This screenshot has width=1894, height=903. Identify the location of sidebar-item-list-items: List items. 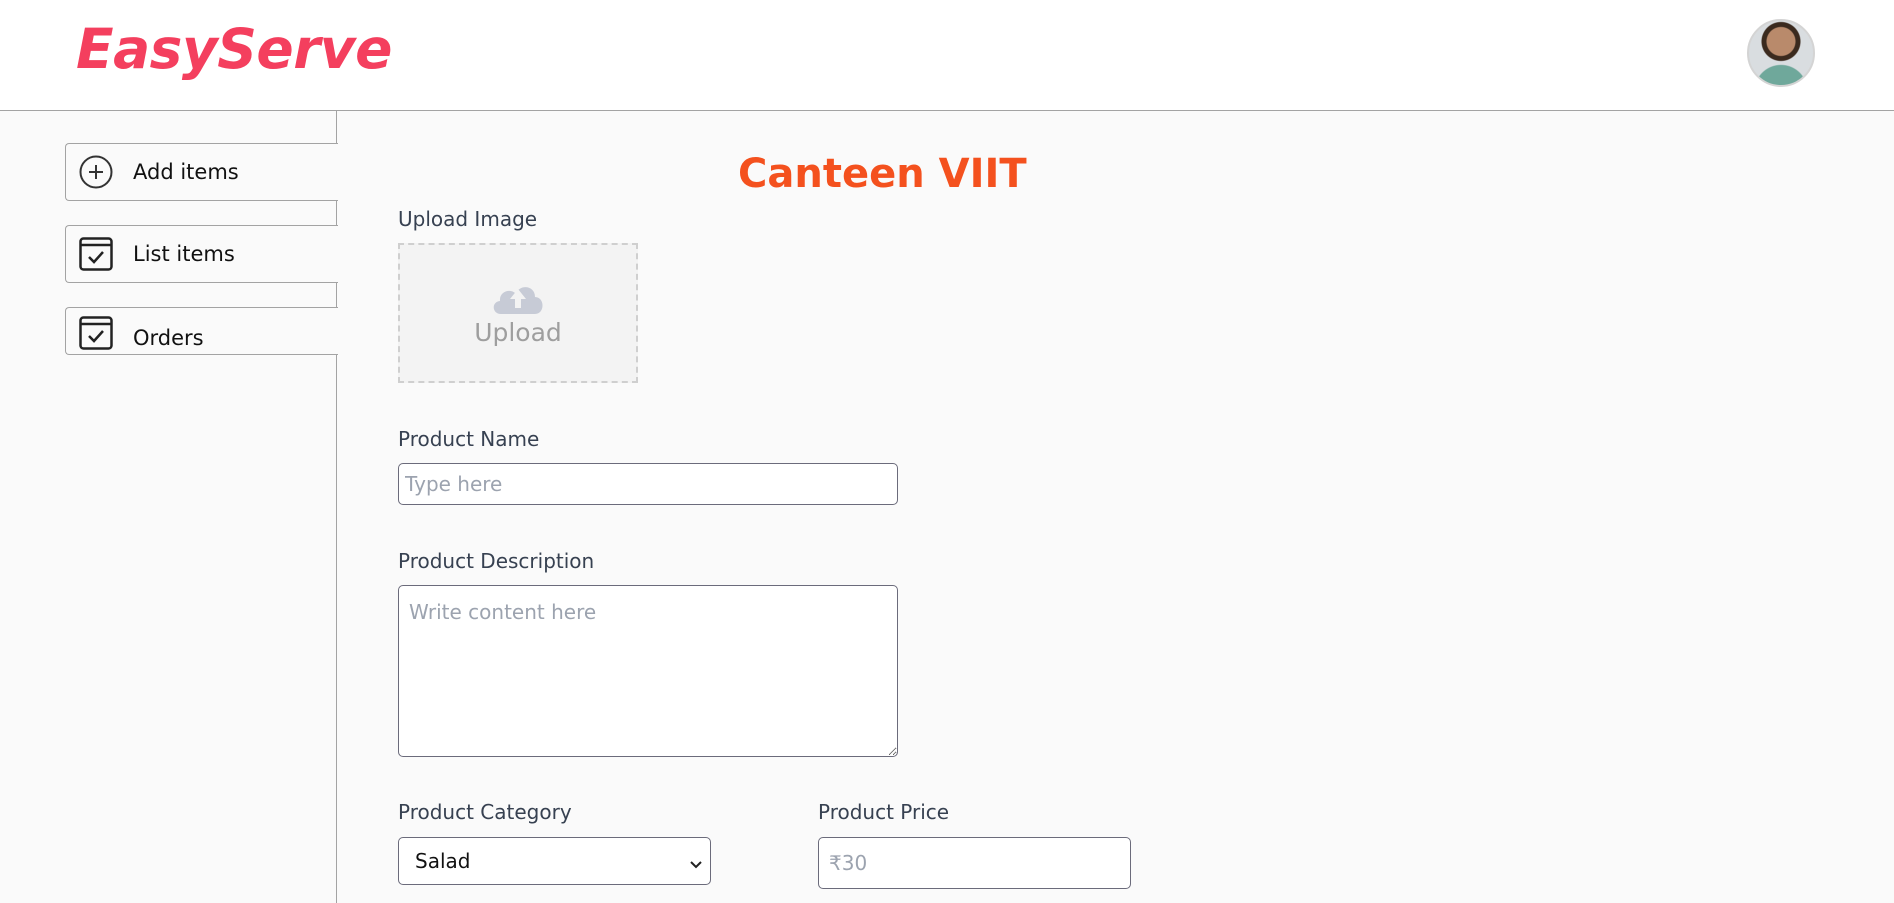
(201, 254).